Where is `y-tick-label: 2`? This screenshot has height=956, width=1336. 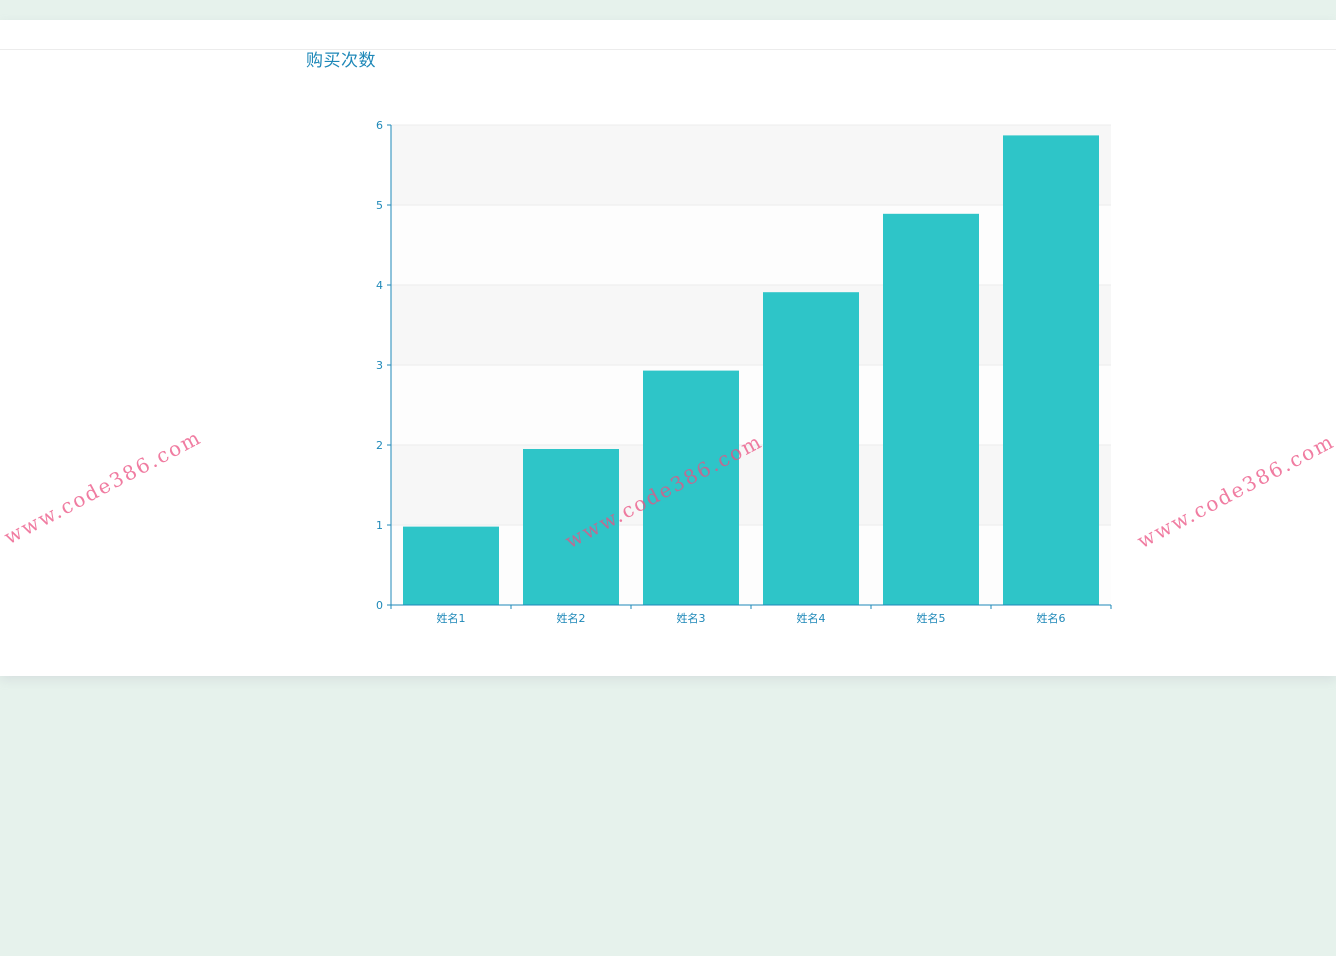 y-tick-label: 2 is located at coordinates (379, 445).